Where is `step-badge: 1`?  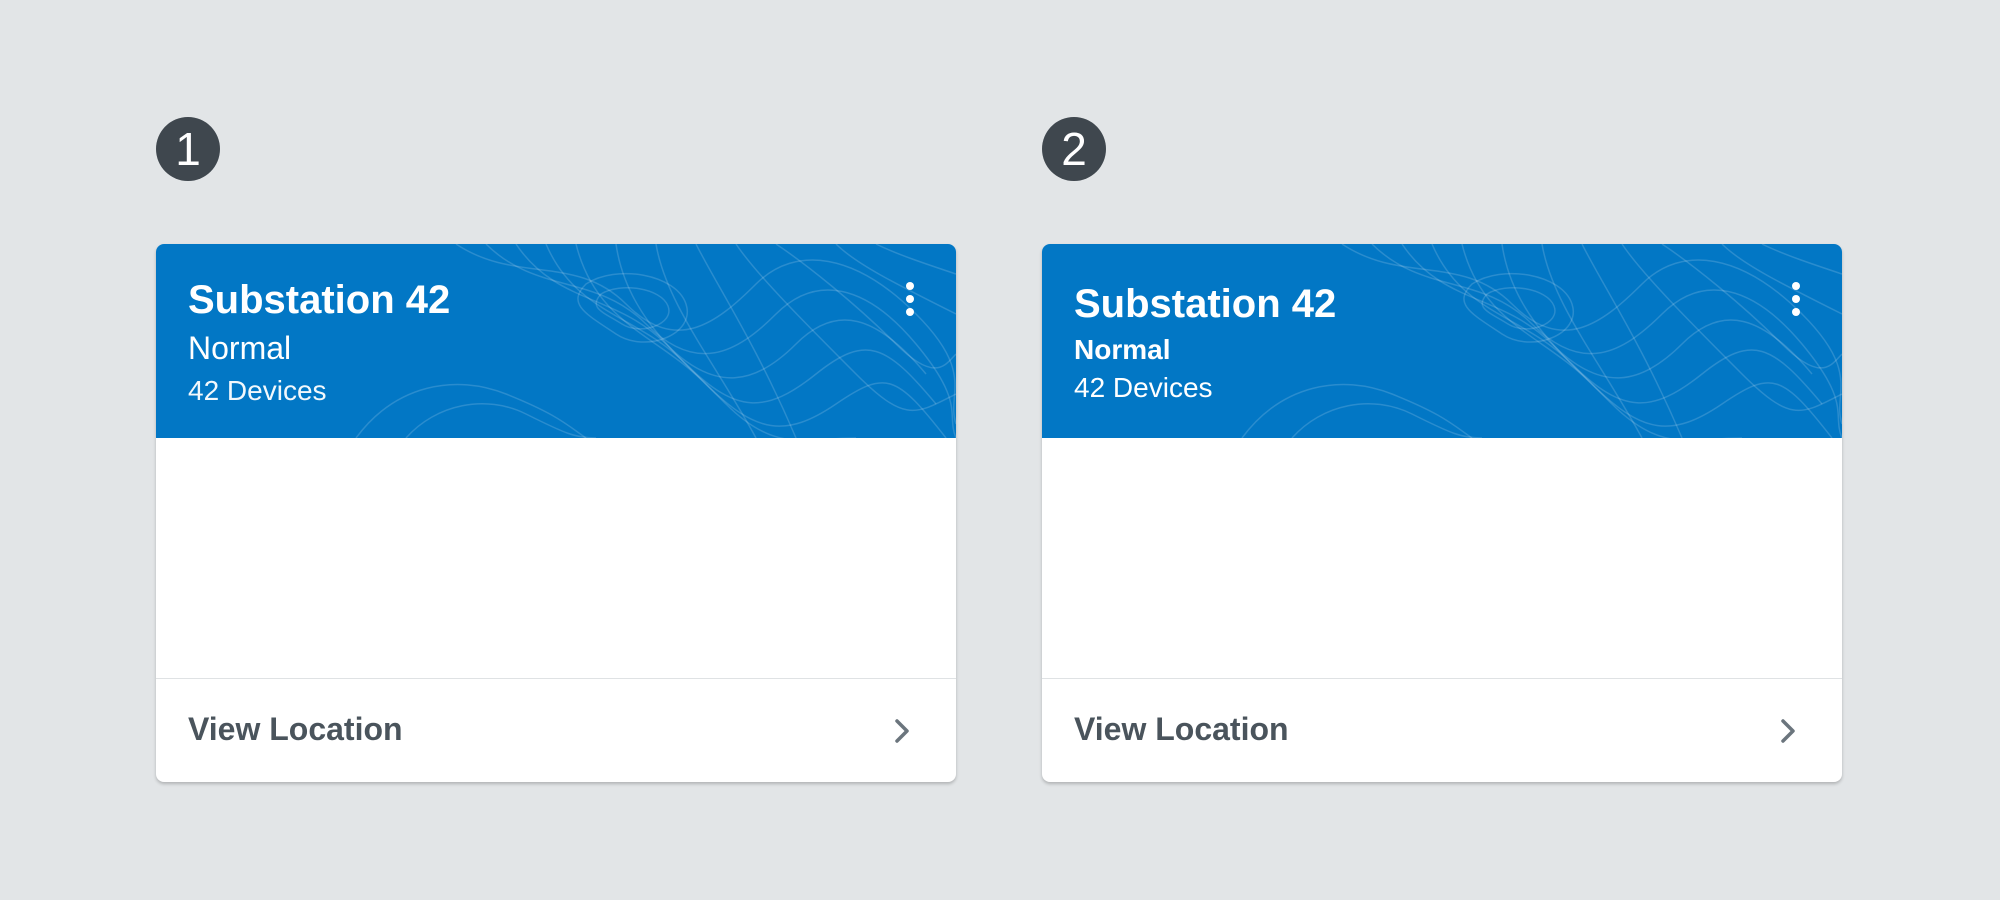 step-badge: 1 is located at coordinates (188, 149).